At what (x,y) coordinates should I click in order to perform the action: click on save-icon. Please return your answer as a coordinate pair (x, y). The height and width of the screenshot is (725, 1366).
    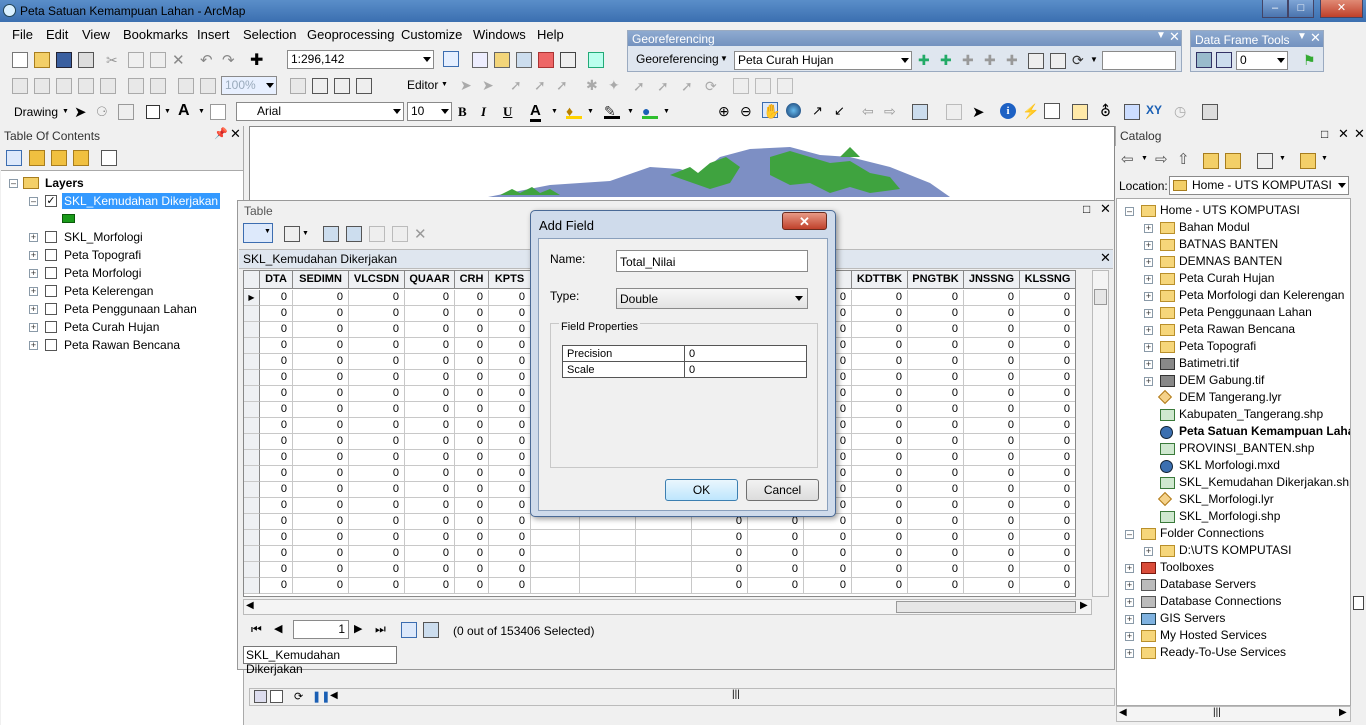
    Looking at the image, I should click on (64, 60).